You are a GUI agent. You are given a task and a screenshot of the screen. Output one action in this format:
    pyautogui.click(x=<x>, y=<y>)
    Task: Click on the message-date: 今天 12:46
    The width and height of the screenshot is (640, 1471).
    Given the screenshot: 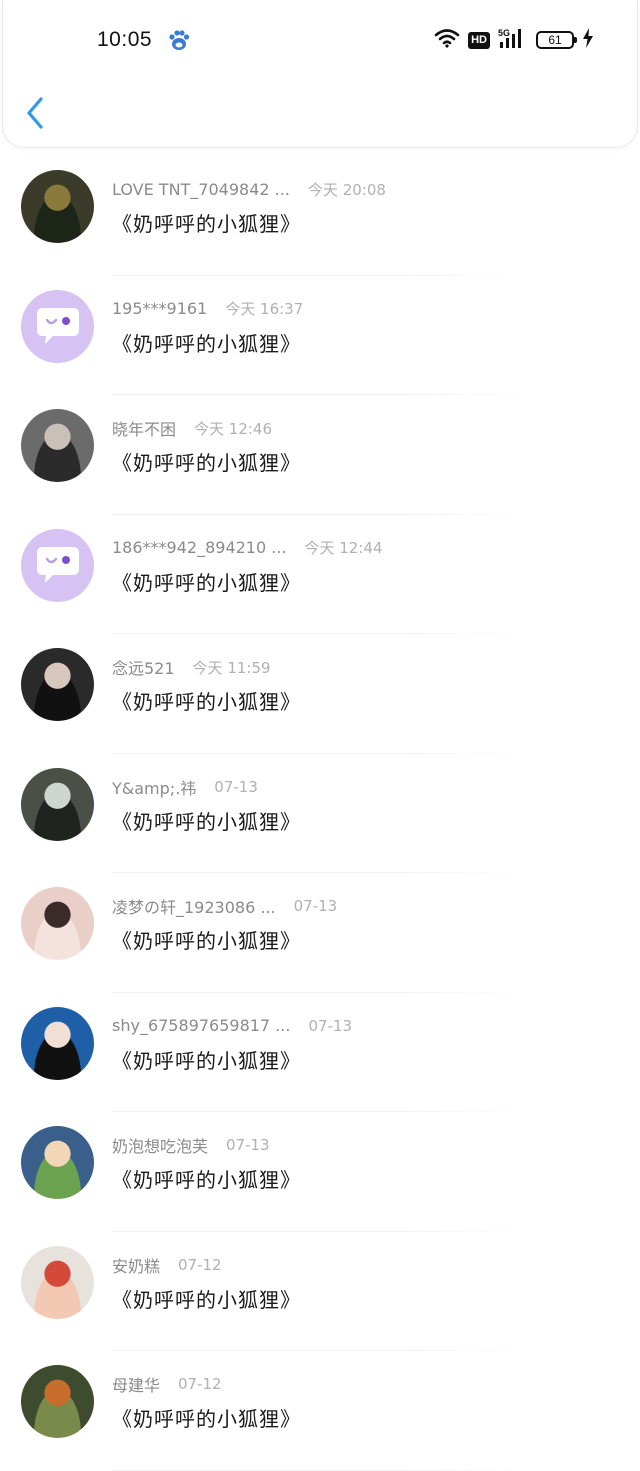 What is the action you would take?
    pyautogui.click(x=233, y=428)
    